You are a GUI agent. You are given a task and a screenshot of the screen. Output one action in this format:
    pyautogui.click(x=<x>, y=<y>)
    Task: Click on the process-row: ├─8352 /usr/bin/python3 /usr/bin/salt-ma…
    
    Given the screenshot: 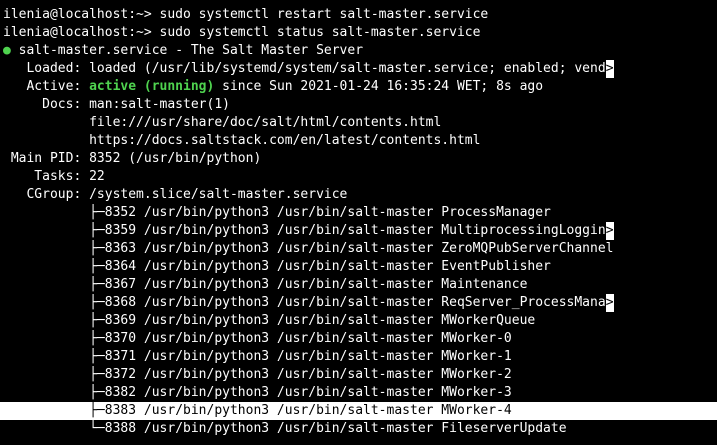 What is the action you would take?
    pyautogui.click(x=358, y=213)
    